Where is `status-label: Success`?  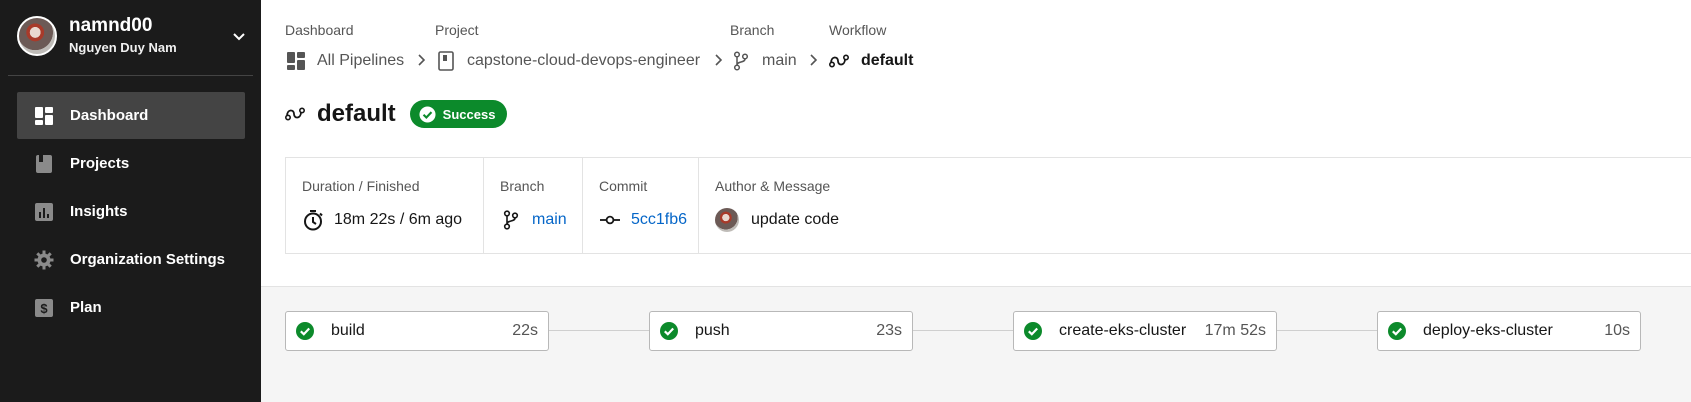
status-label: Success is located at coordinates (469, 114).